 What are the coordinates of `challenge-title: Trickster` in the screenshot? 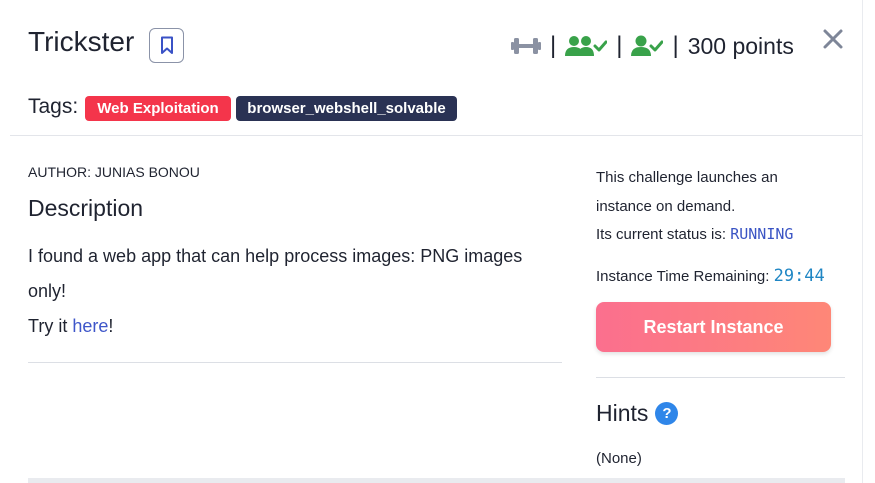 It's located at (81, 41).